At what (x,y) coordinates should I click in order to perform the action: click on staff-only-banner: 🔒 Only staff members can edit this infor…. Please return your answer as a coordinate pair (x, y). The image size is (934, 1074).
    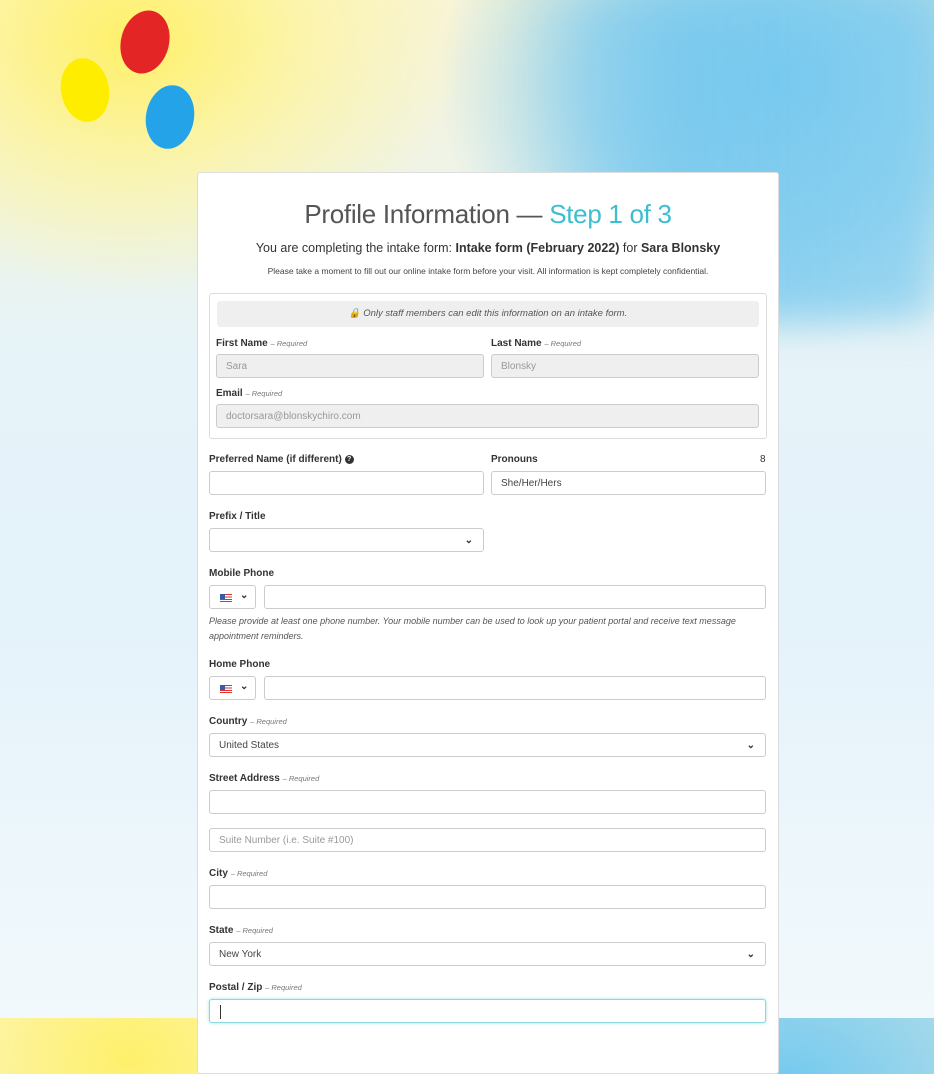
    Looking at the image, I should click on (488, 314).